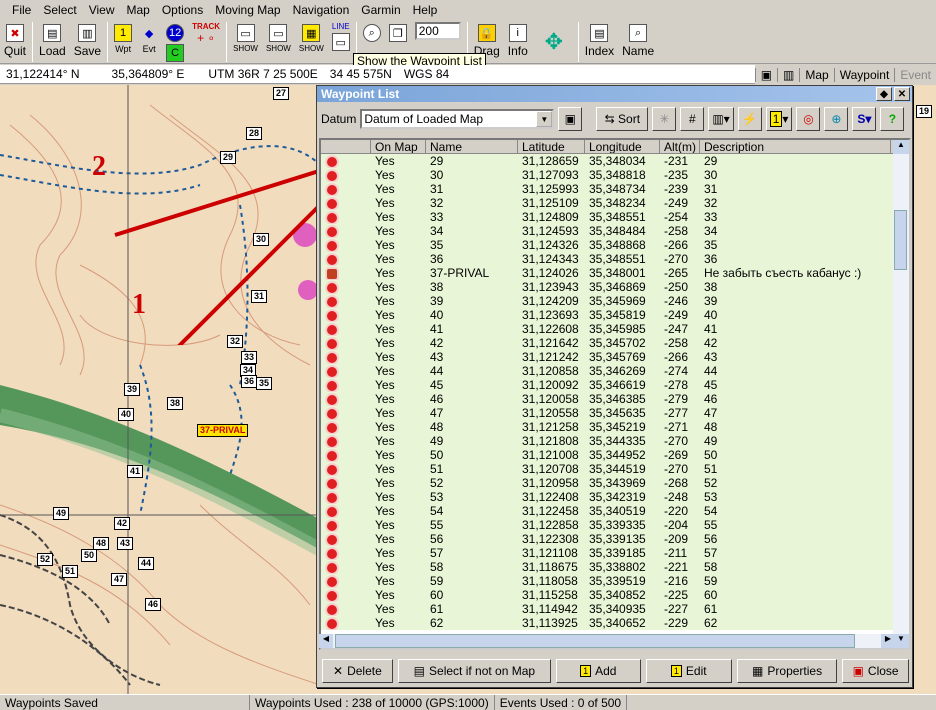 This screenshot has height=710, width=936. I want to click on table-row: Yes 58 31,118675 35,338802 -221 58, so click(615, 567).